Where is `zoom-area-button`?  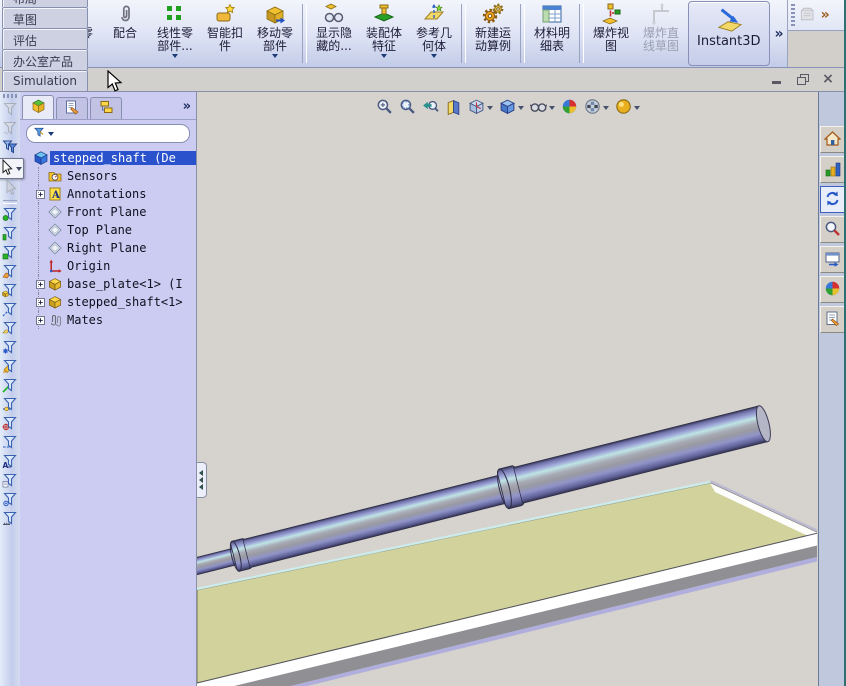 zoom-area-button is located at coordinates (407, 108).